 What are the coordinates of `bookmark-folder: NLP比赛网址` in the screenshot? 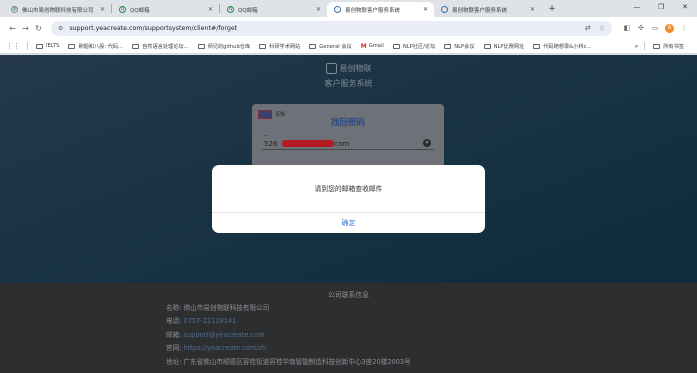 It's located at (504, 46).